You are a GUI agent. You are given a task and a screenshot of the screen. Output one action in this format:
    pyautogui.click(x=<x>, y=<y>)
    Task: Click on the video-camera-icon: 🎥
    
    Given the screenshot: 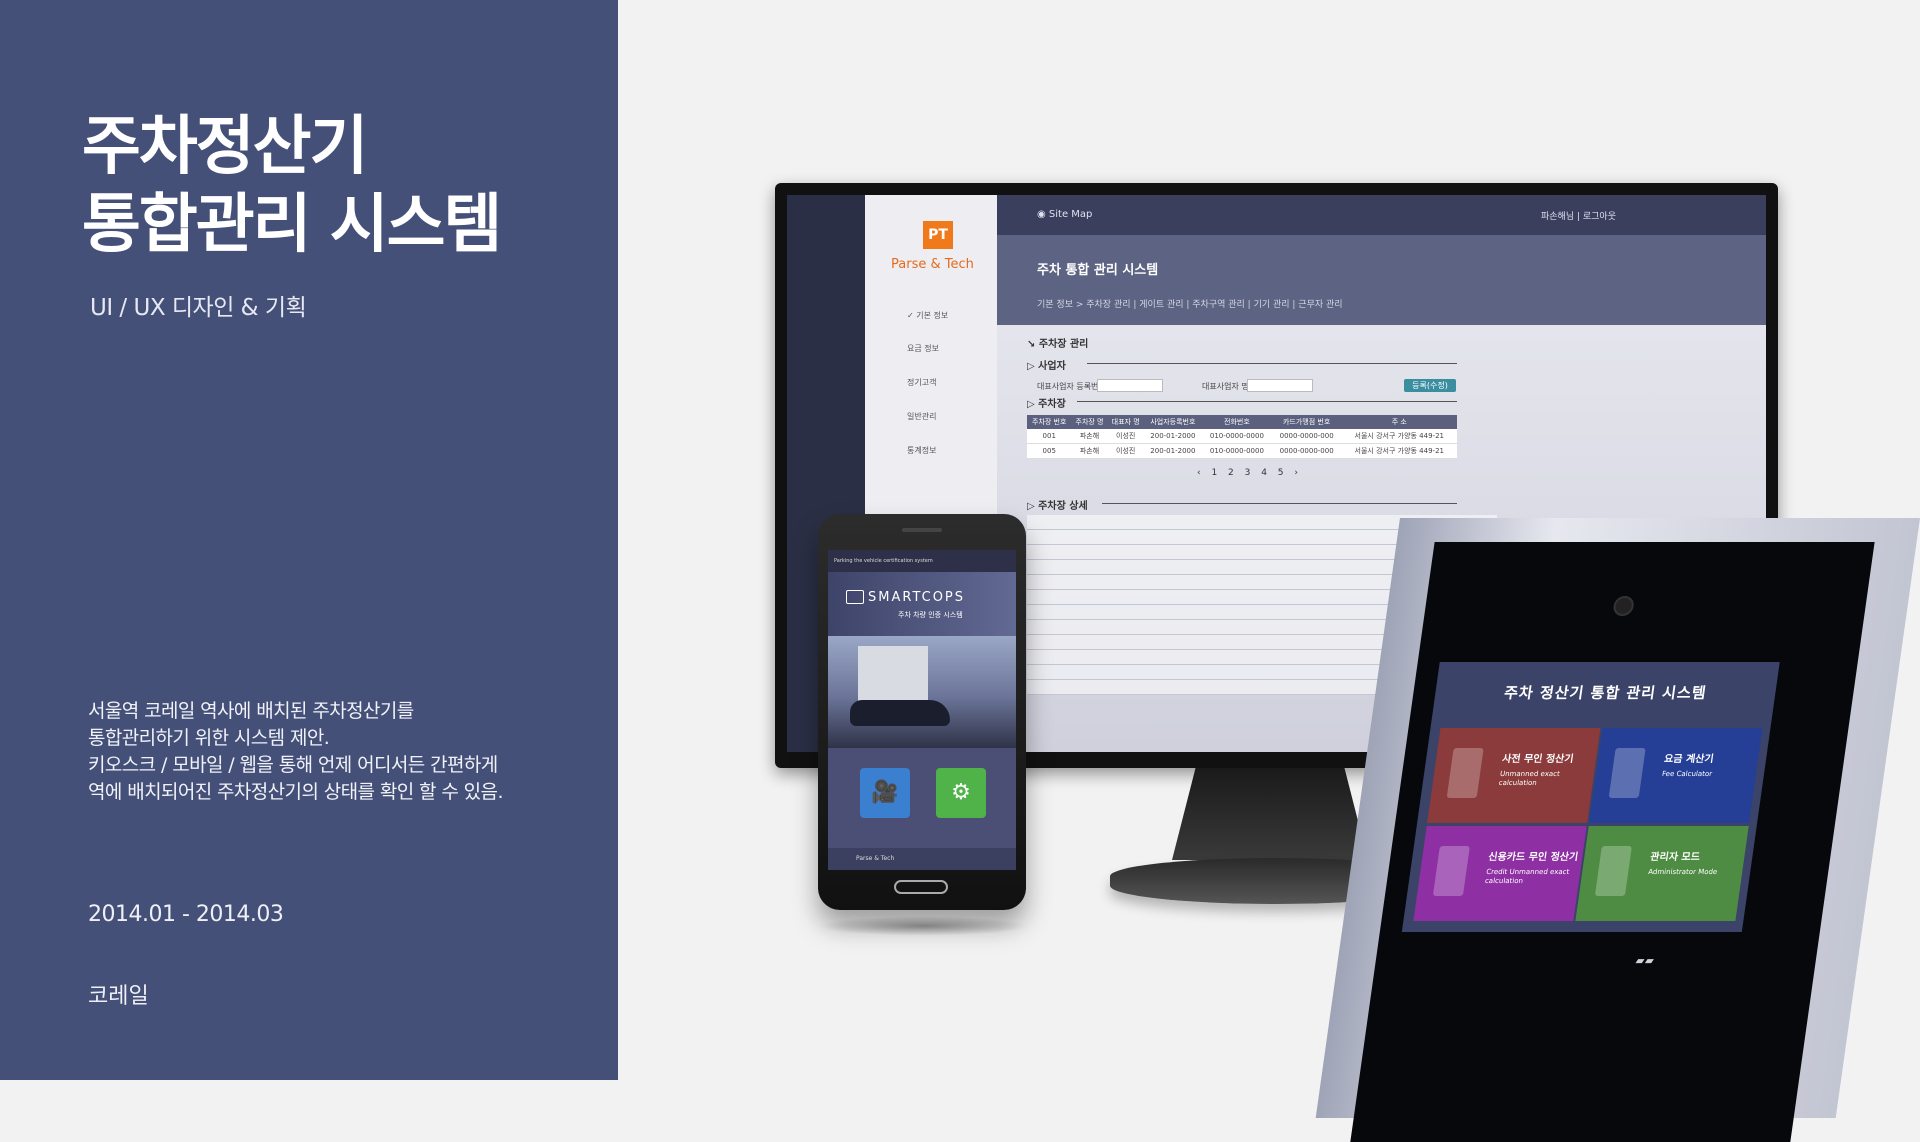 What is the action you would take?
    pyautogui.click(x=885, y=792)
    